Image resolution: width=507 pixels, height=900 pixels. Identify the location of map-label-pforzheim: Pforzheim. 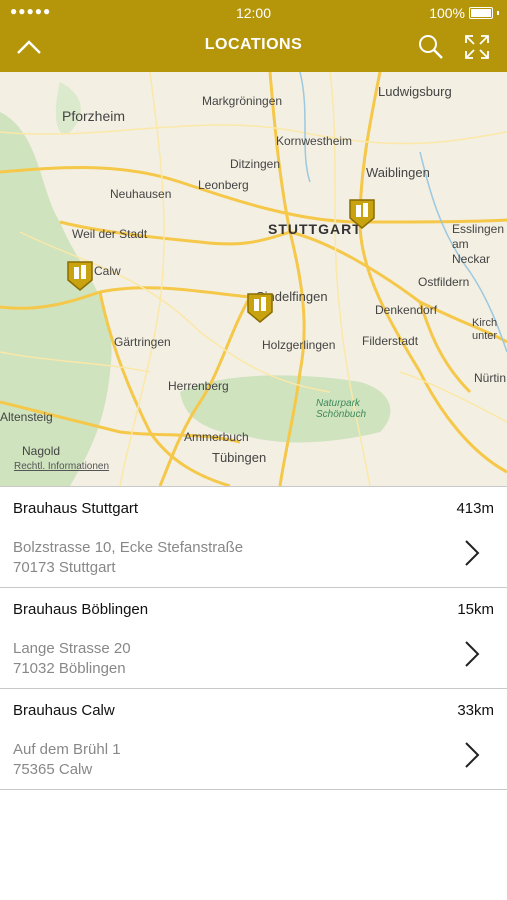
(94, 116).